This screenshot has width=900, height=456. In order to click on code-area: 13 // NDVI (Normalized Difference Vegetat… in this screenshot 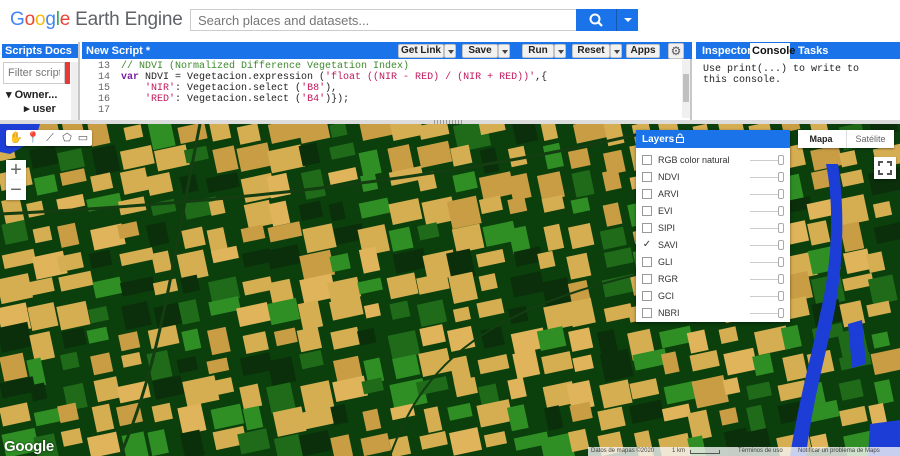, I will do `click(382, 88)`.